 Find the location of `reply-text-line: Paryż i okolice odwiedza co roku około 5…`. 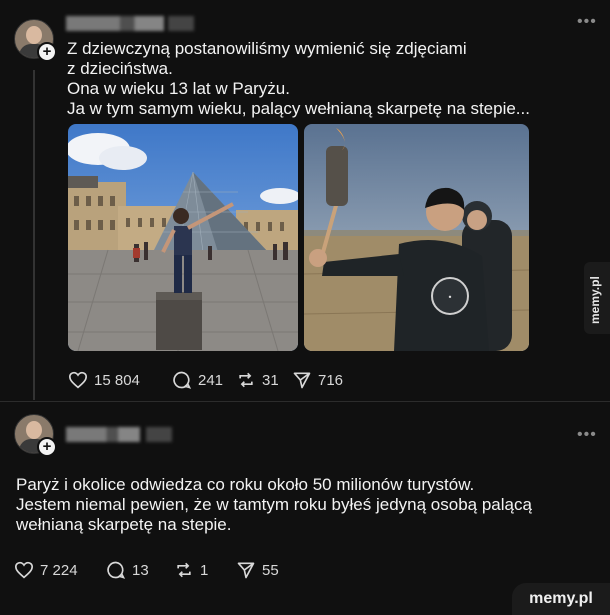

reply-text-line: Paryż i okolice odwiedza co roku około 5… is located at coordinates (245, 484).